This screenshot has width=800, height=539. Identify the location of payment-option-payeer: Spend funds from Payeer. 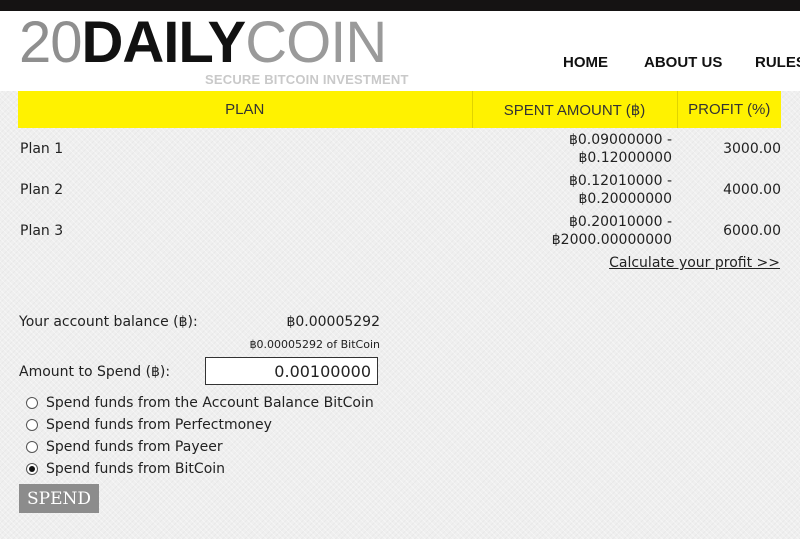
(124, 447).